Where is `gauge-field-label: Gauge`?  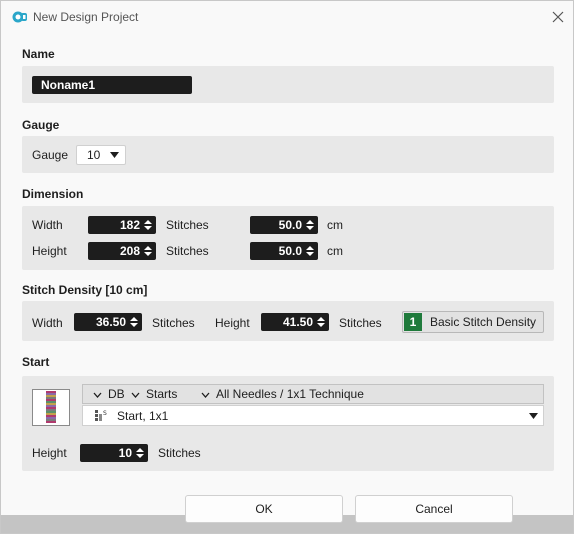
gauge-field-label: Gauge is located at coordinates (50, 155).